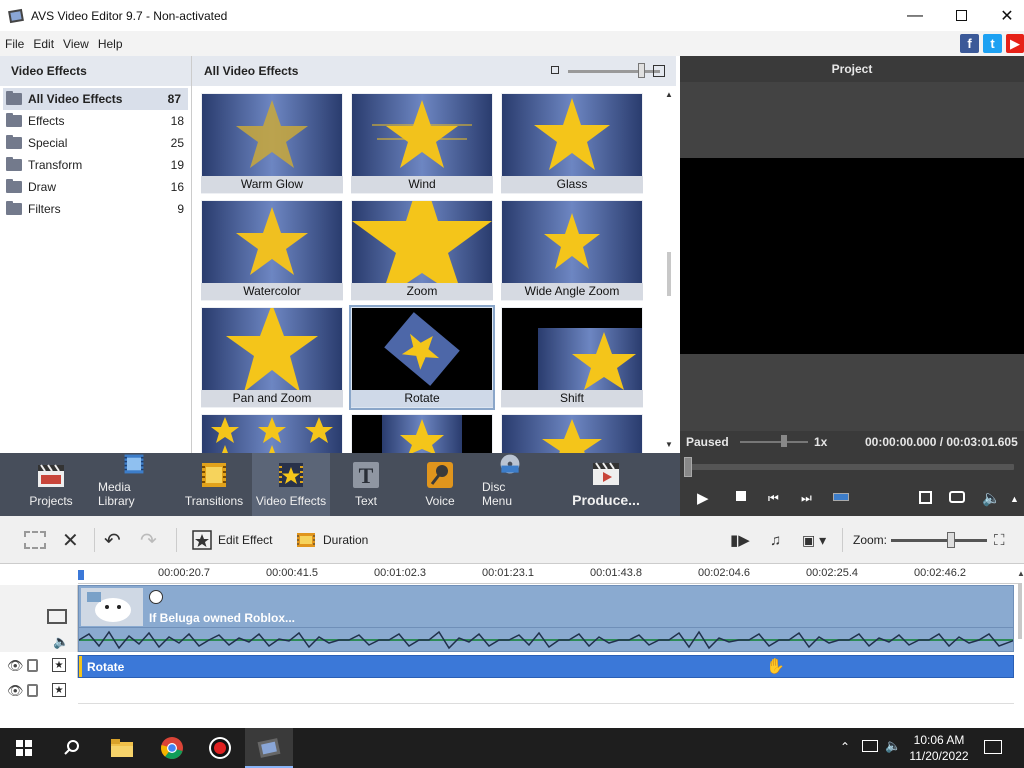 This screenshot has width=1024, height=768. What do you see at coordinates (991, 498) in the screenshot?
I see `volume-icon: 🔈` at bounding box center [991, 498].